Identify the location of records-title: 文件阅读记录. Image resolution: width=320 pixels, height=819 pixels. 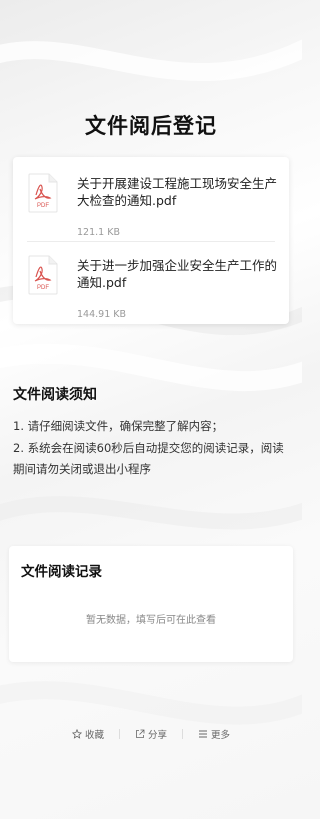
(61, 572).